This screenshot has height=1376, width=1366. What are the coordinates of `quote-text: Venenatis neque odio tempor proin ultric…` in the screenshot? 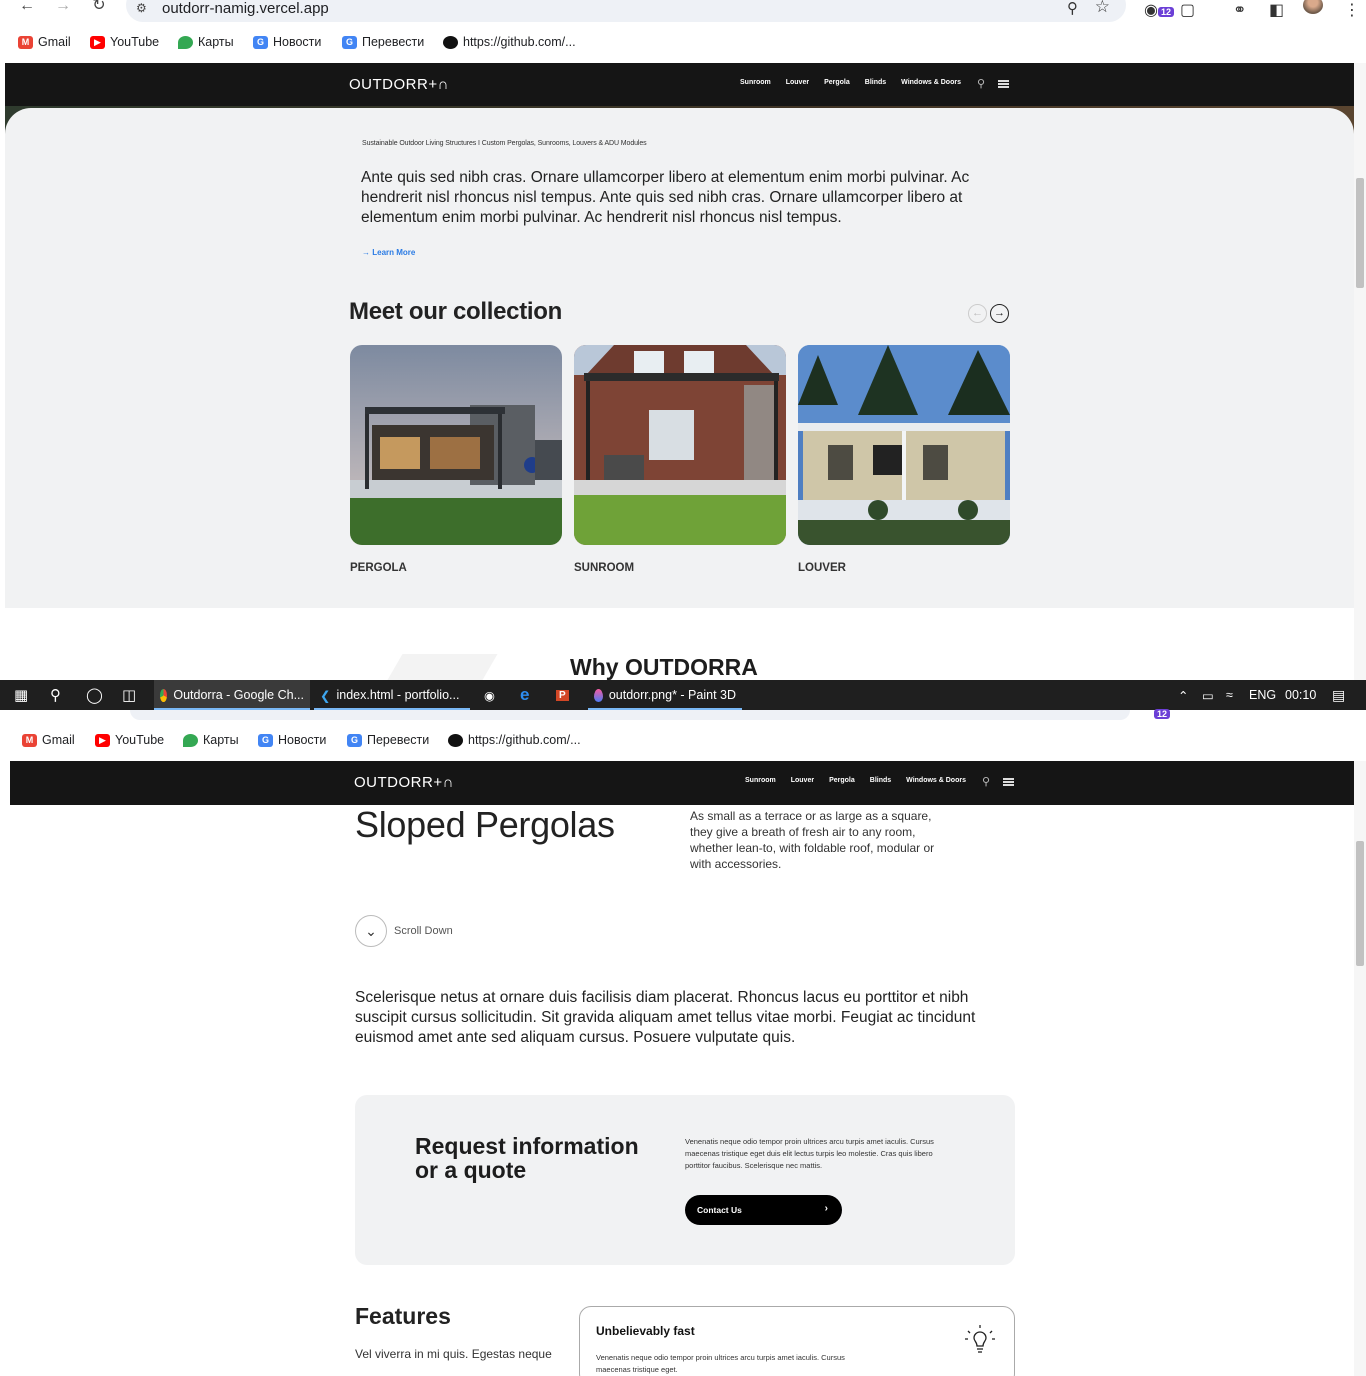 It's located at (809, 1153).